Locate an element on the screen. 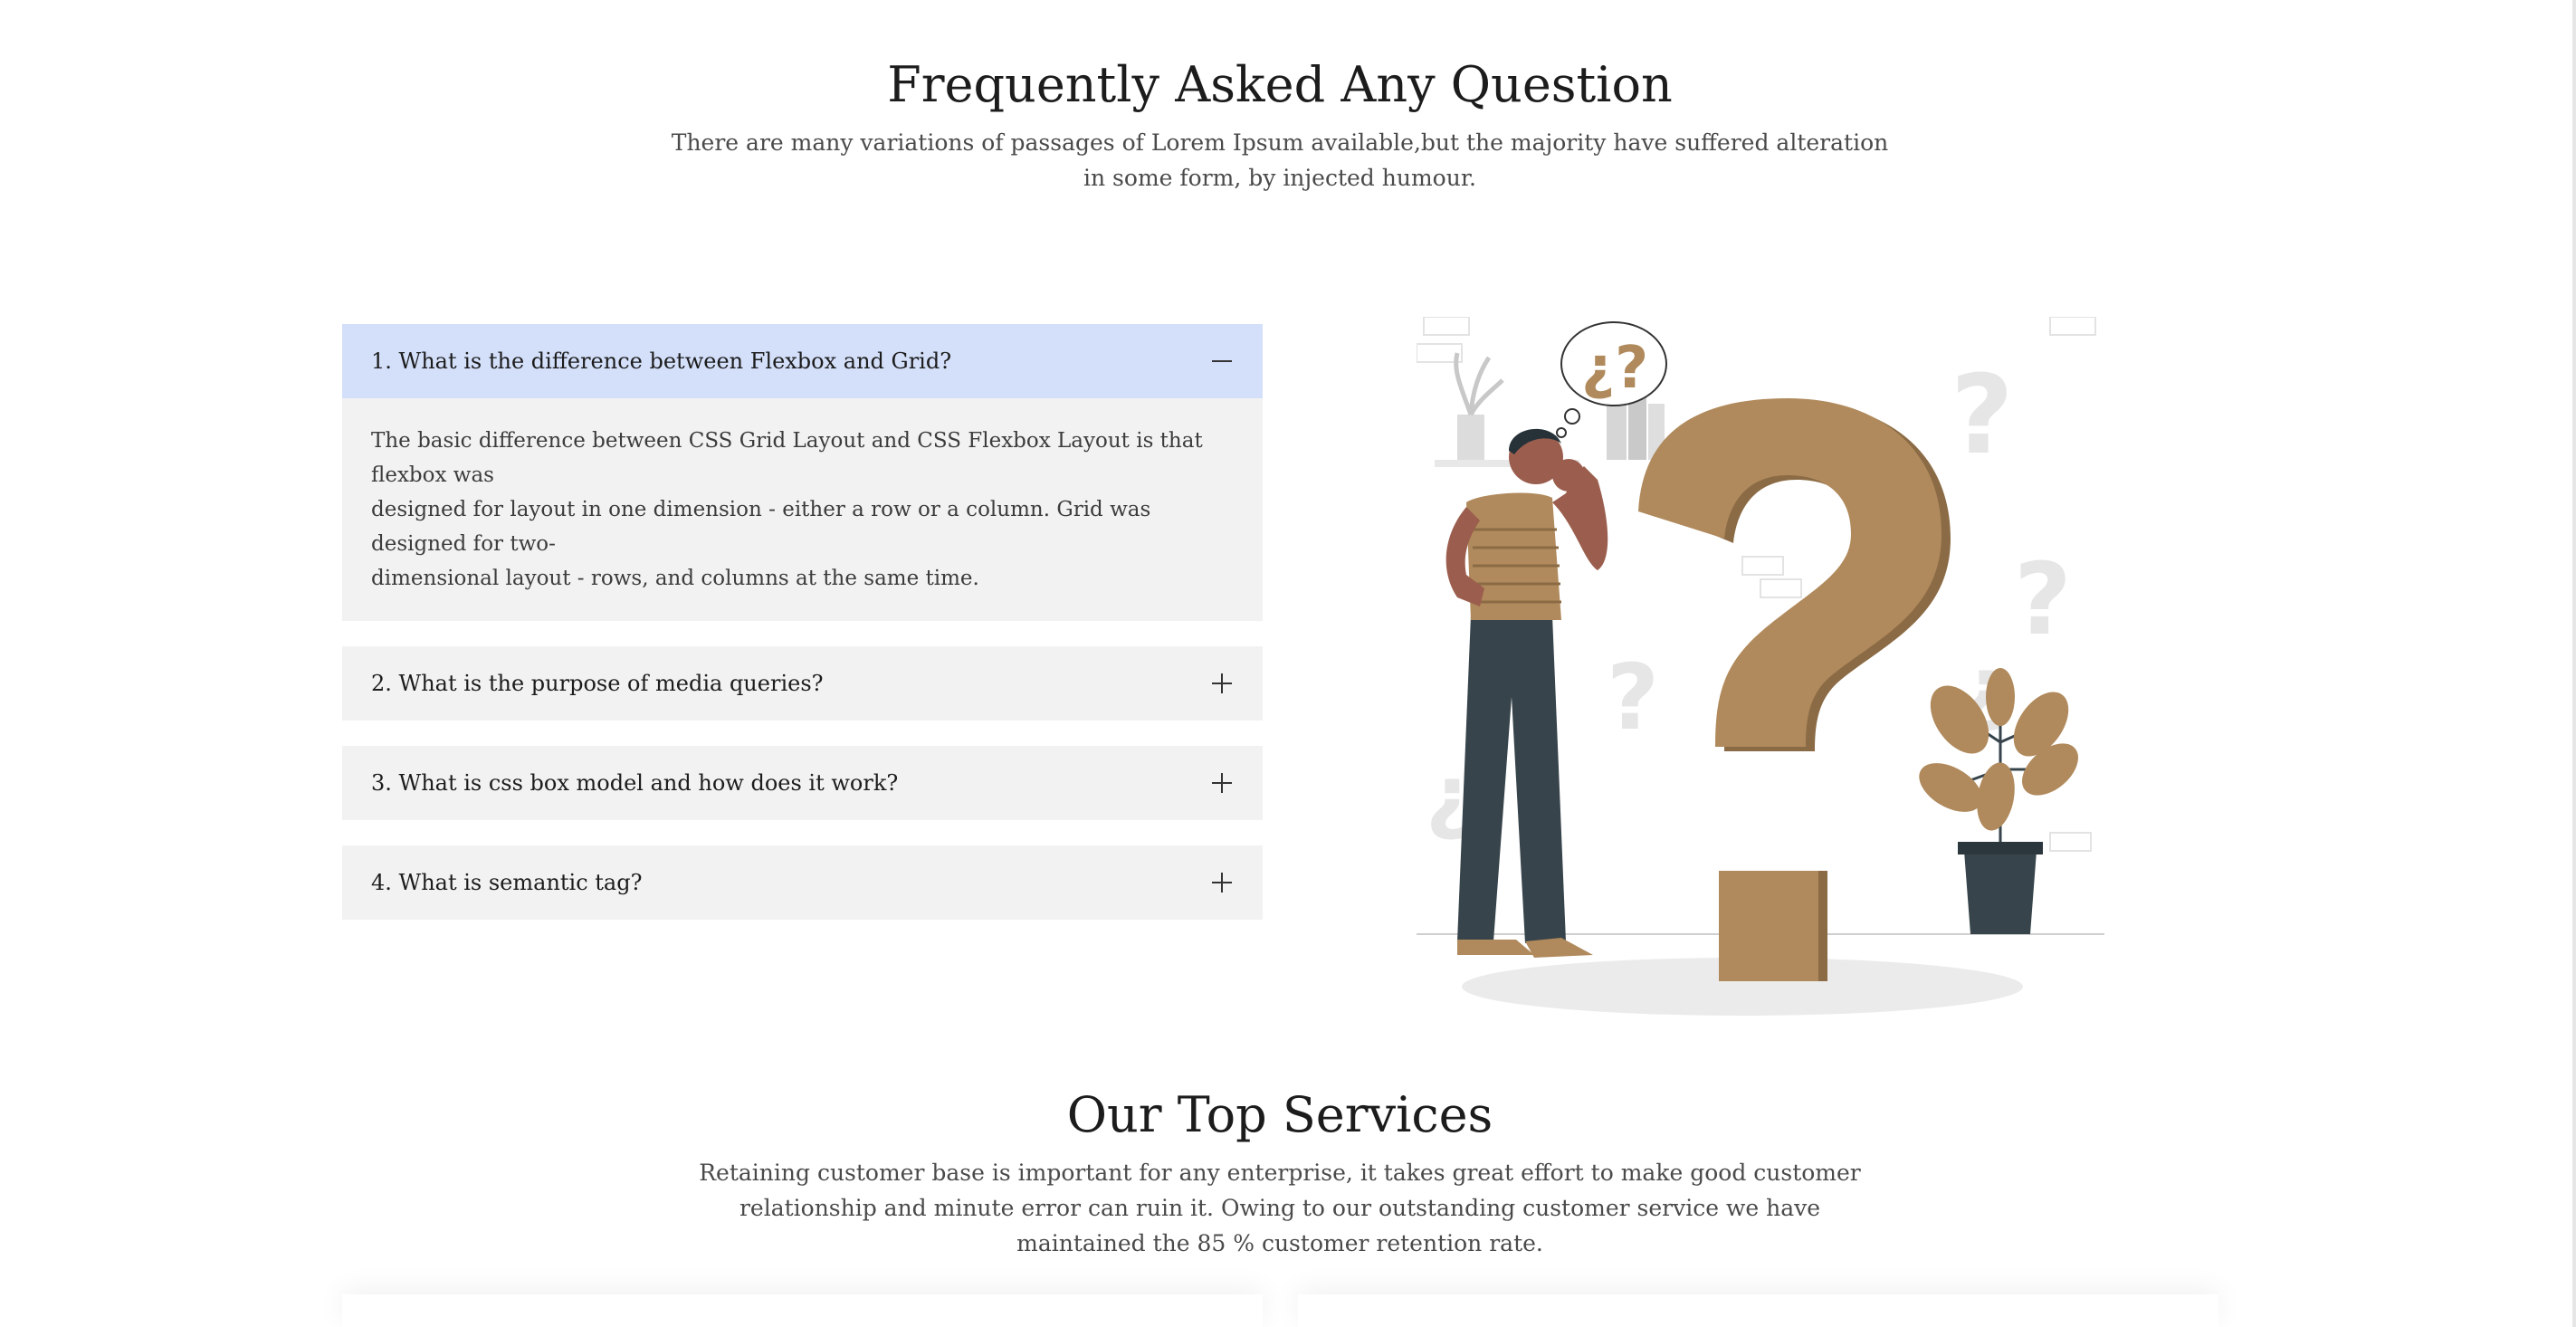  faq-item-4: 4. What is semantic tag? is located at coordinates (802, 882).